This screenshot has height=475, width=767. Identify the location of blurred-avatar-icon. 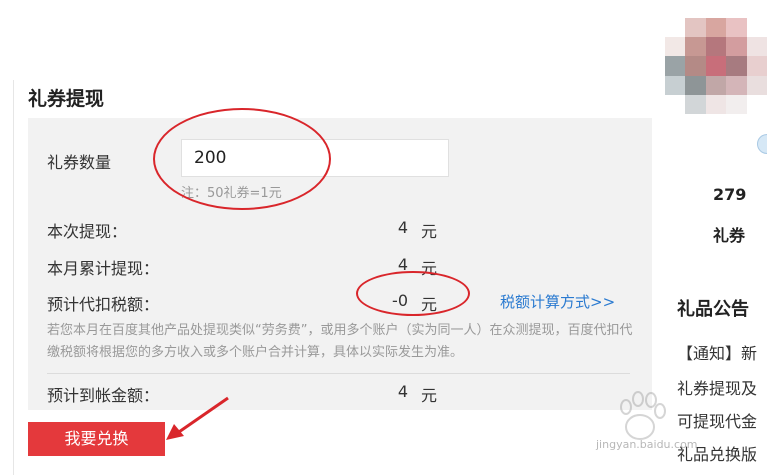
(716, 66).